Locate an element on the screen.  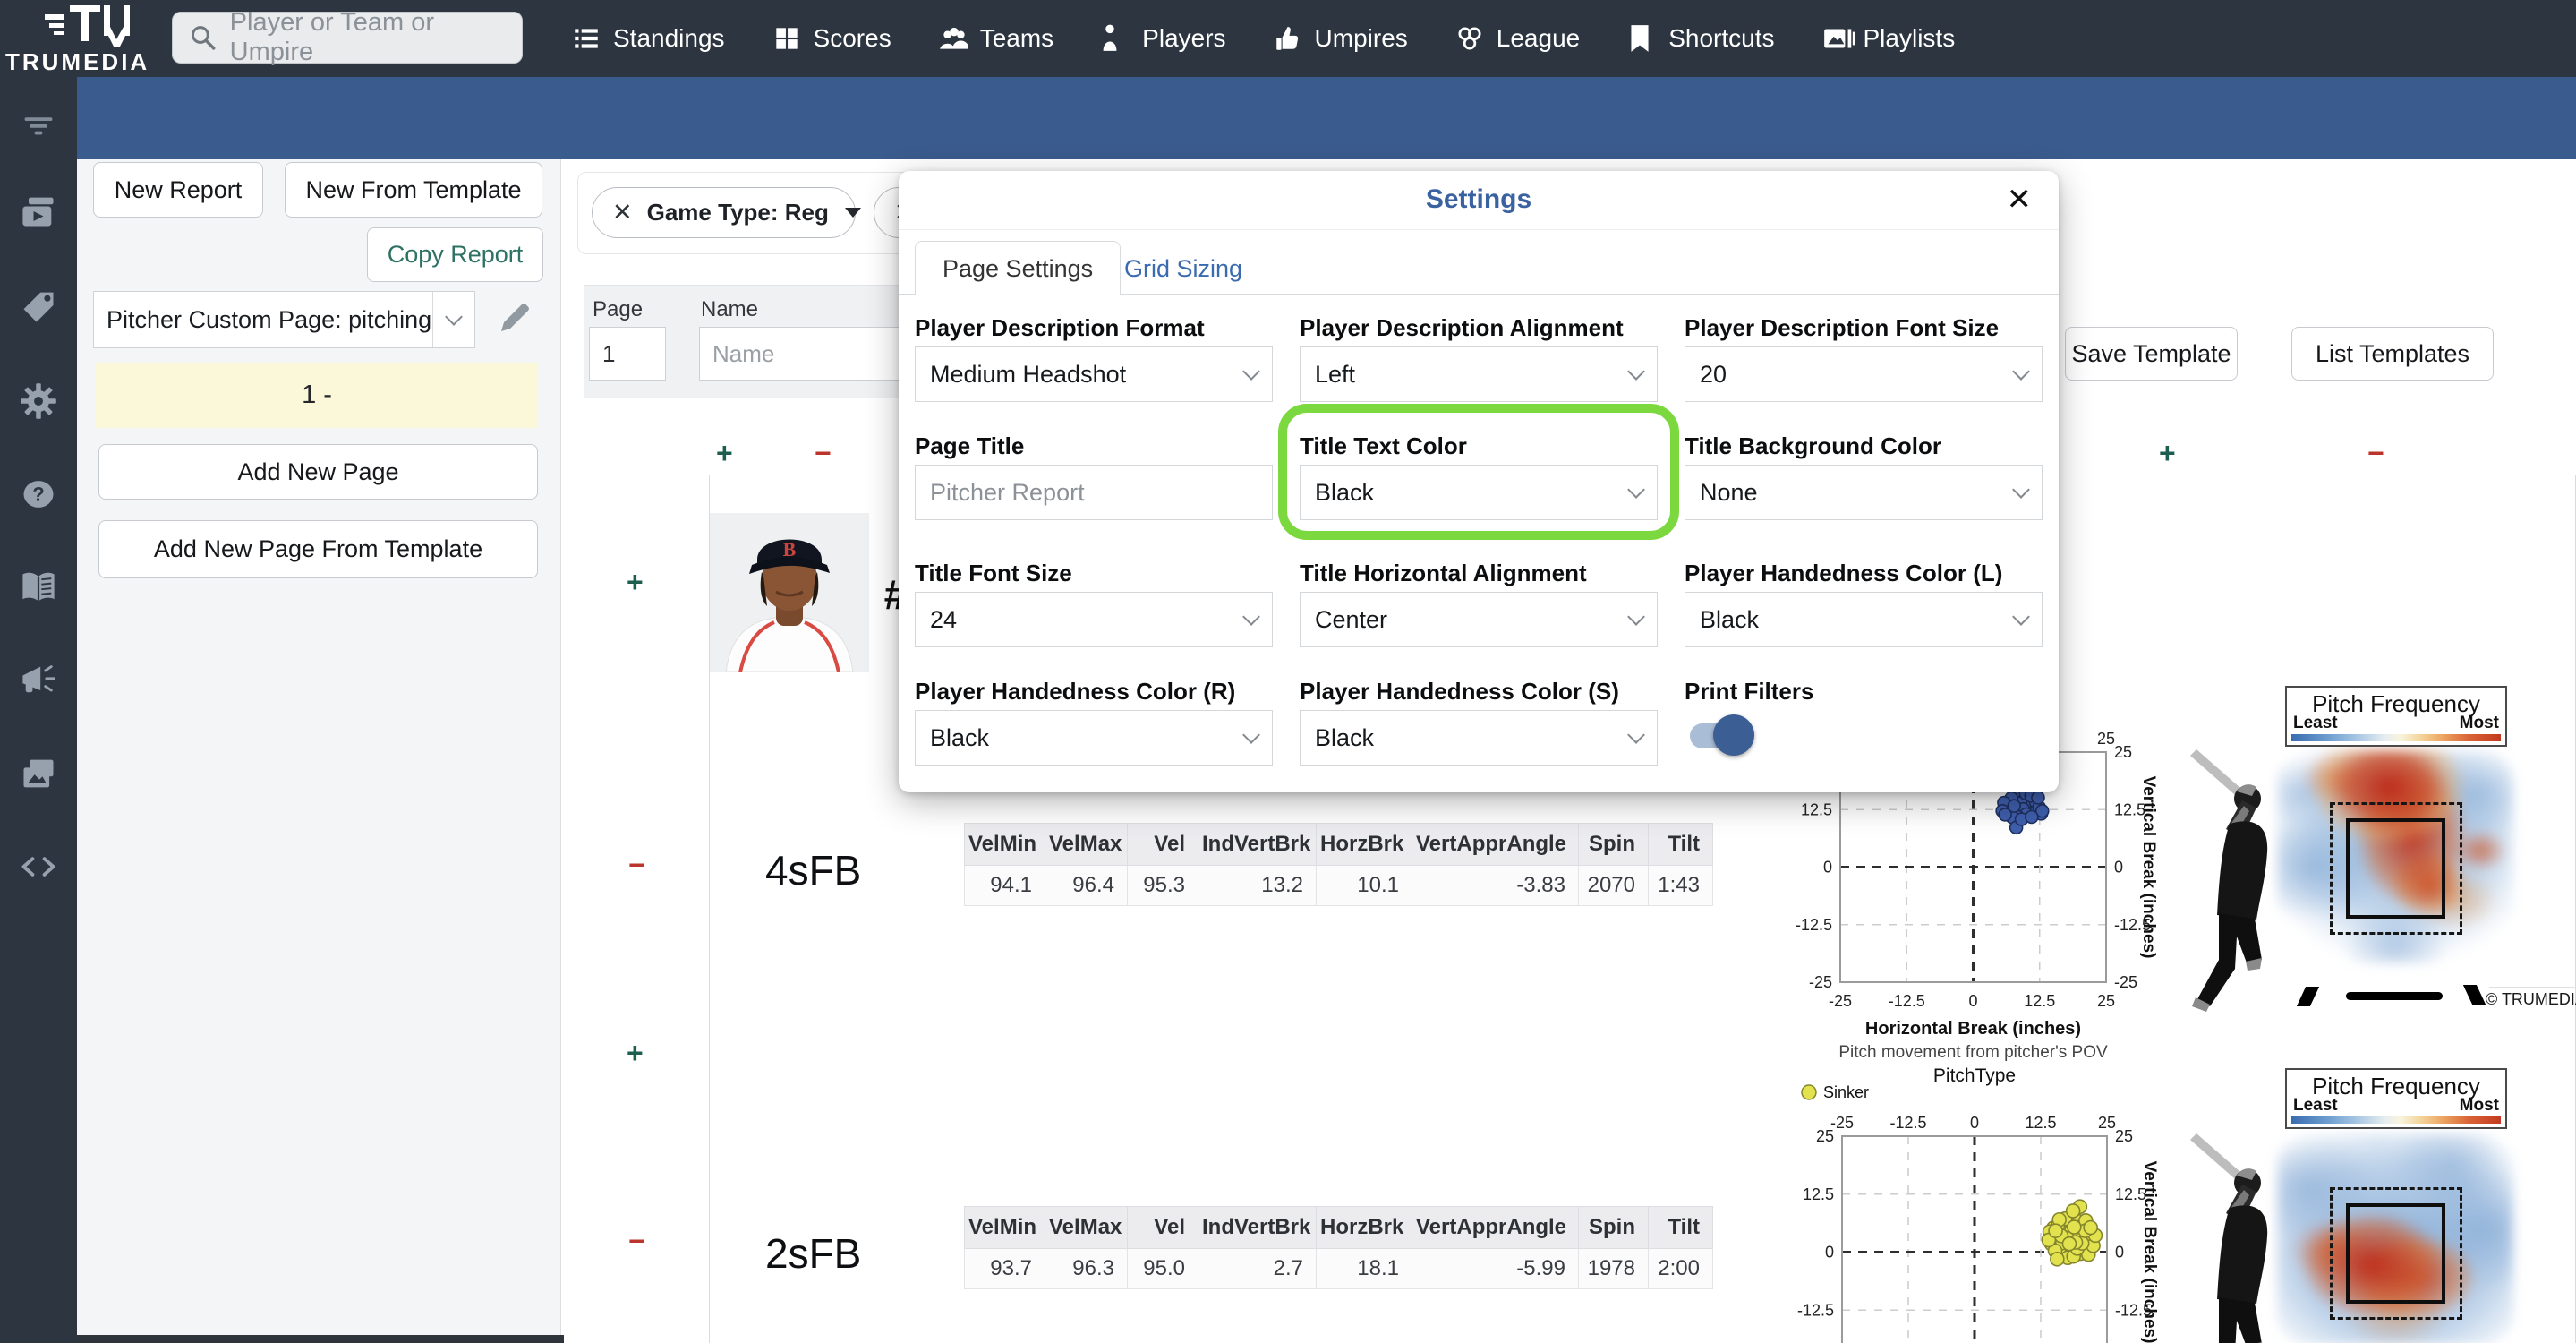
col-header: VelMax is located at coordinates (1086, 1227).